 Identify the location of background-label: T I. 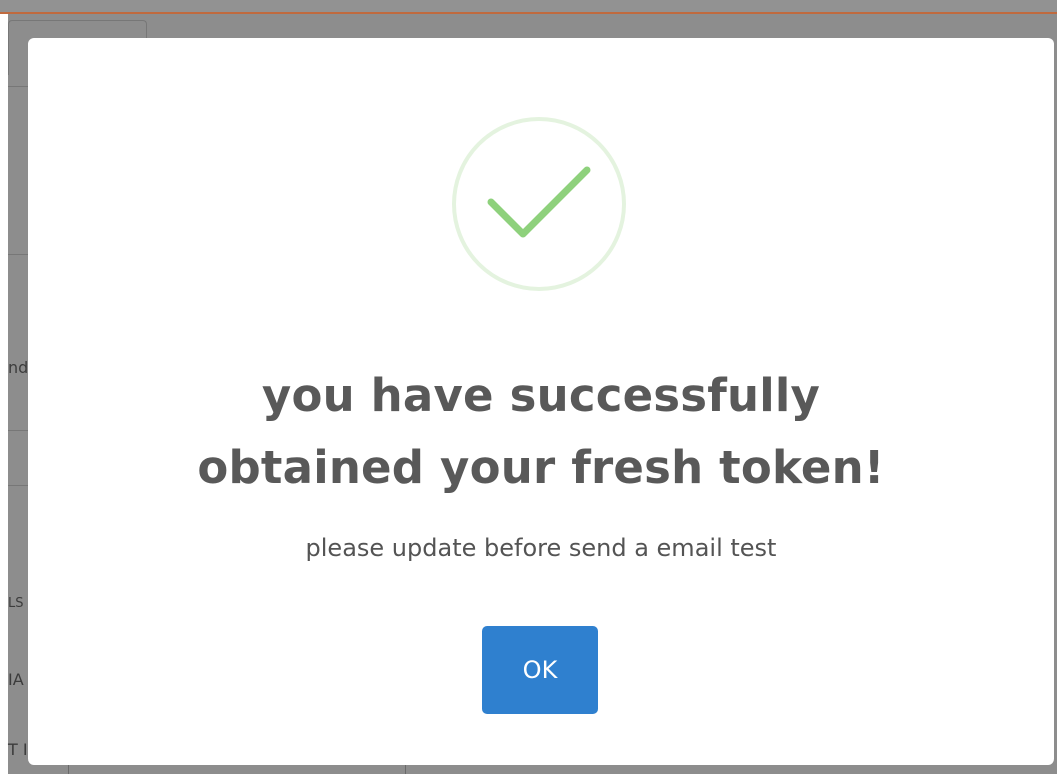
(18, 749).